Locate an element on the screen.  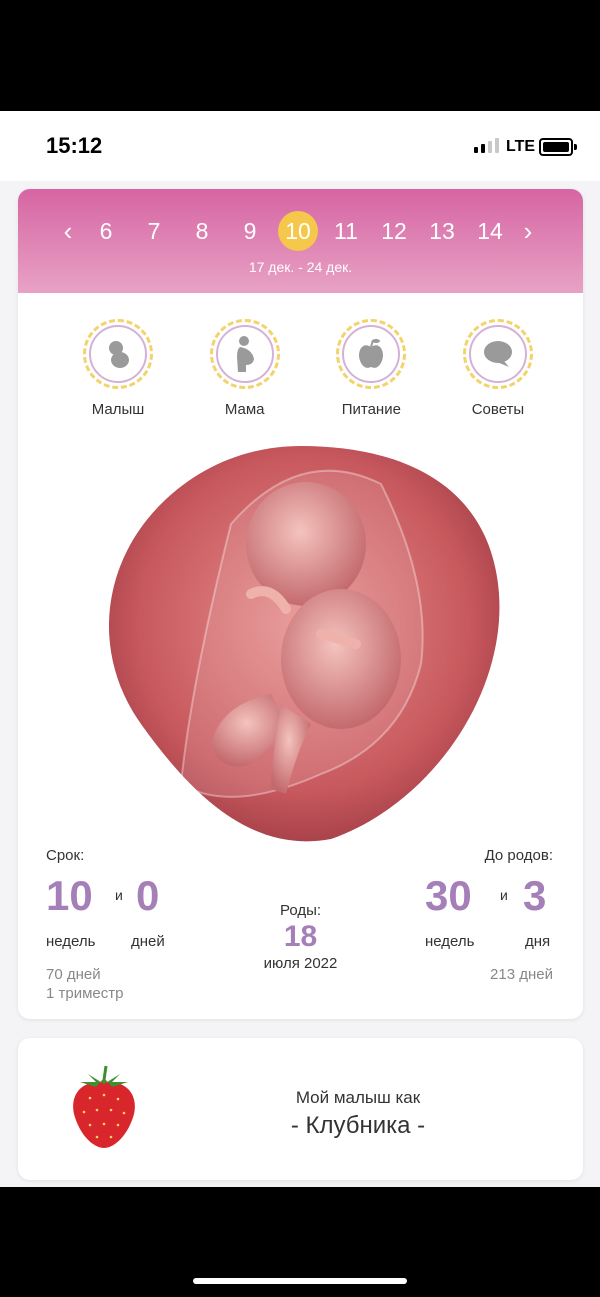
category-label: Мама is located at coordinates (244, 409).